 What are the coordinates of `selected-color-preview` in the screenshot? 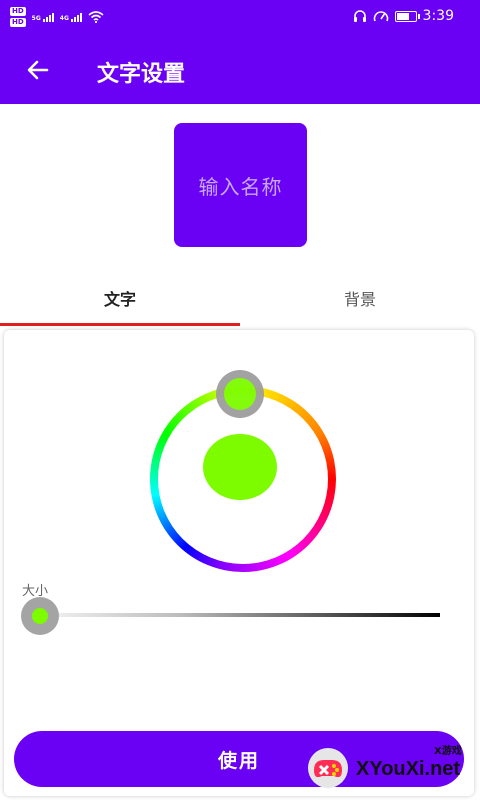 It's located at (240, 467).